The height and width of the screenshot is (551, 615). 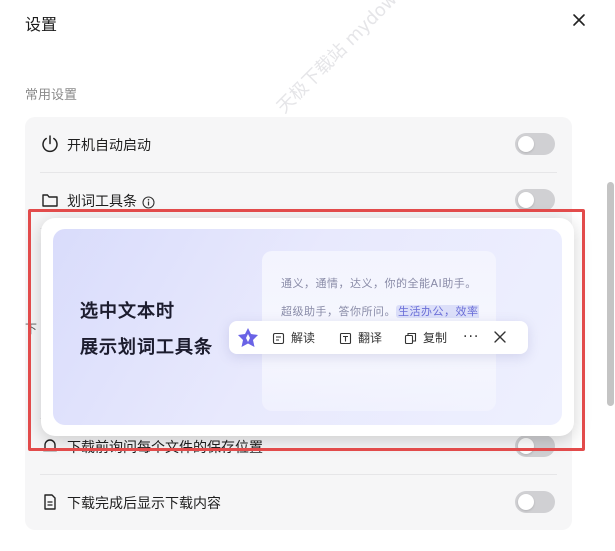 What do you see at coordinates (148, 202) in the screenshot?
I see `info-icon` at bounding box center [148, 202].